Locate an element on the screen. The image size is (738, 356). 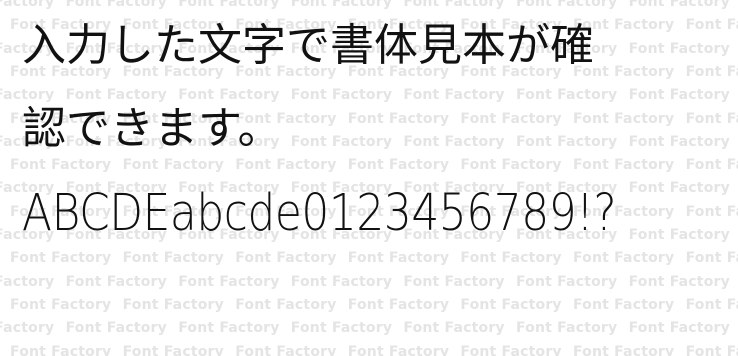
sample-line-latin: ABCDEabcde0123456789!? is located at coordinates (319, 213).